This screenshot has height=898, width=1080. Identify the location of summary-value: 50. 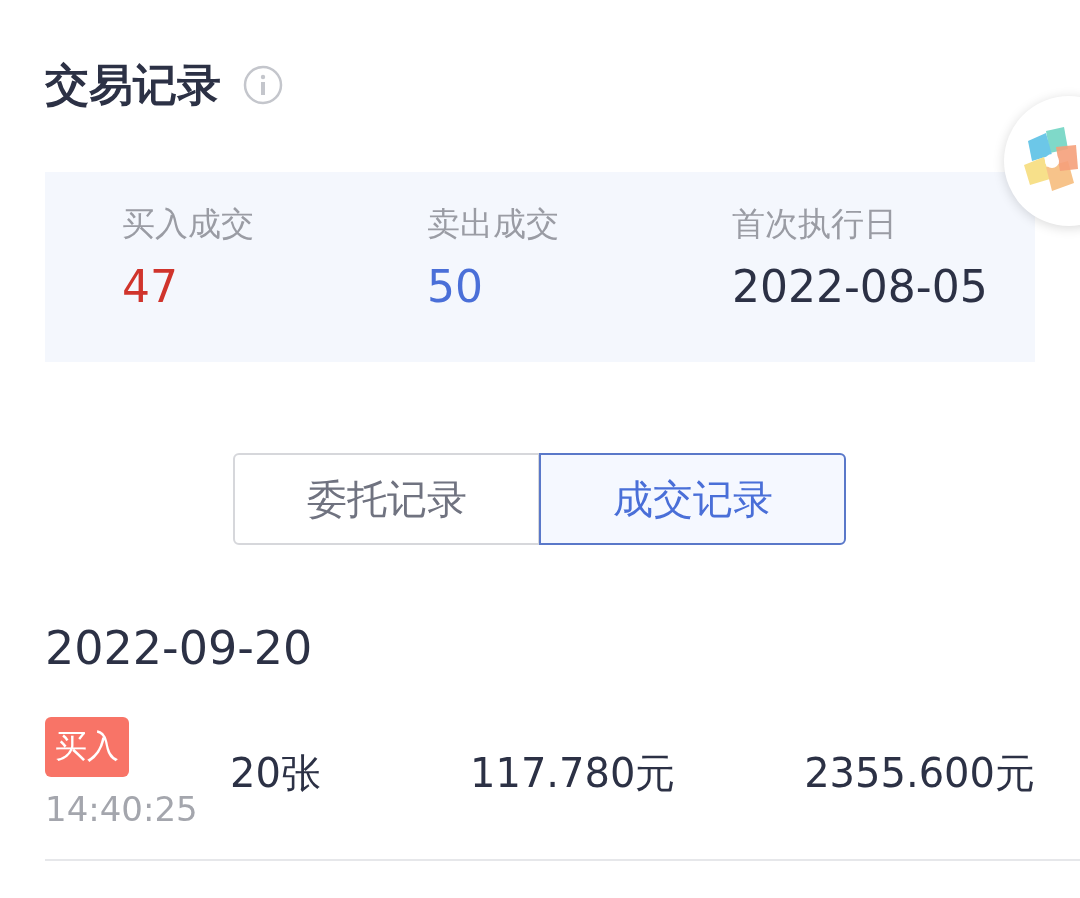
(455, 286).